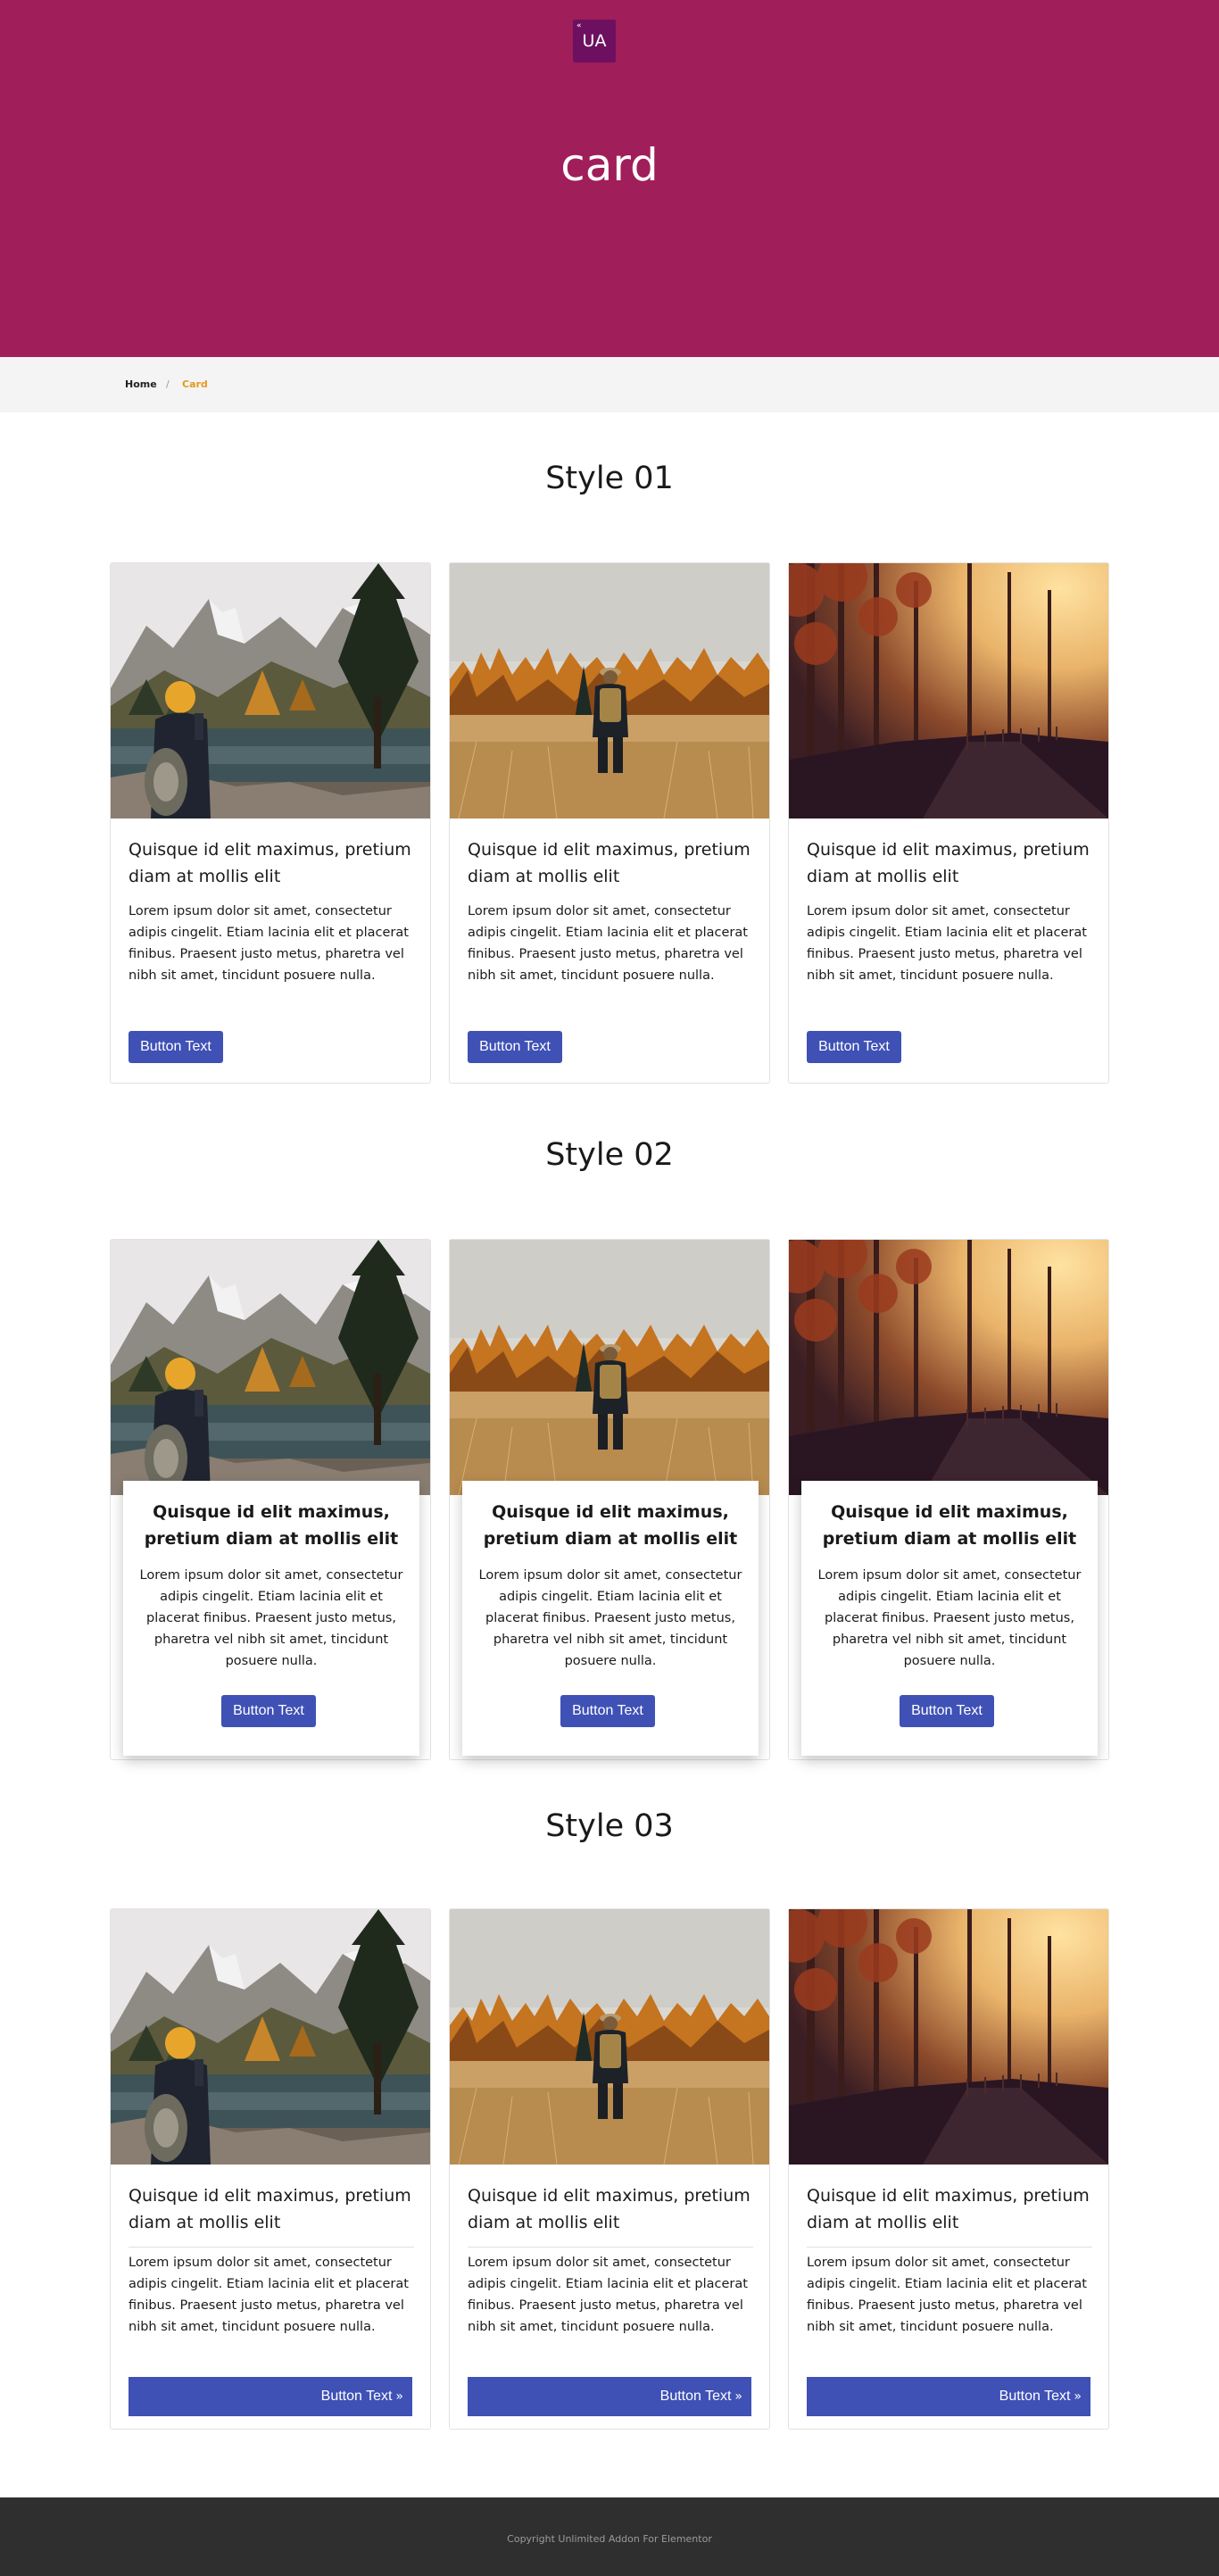 The image size is (1219, 2576). I want to click on section-title-style-01: Style 01, so click(609, 479).